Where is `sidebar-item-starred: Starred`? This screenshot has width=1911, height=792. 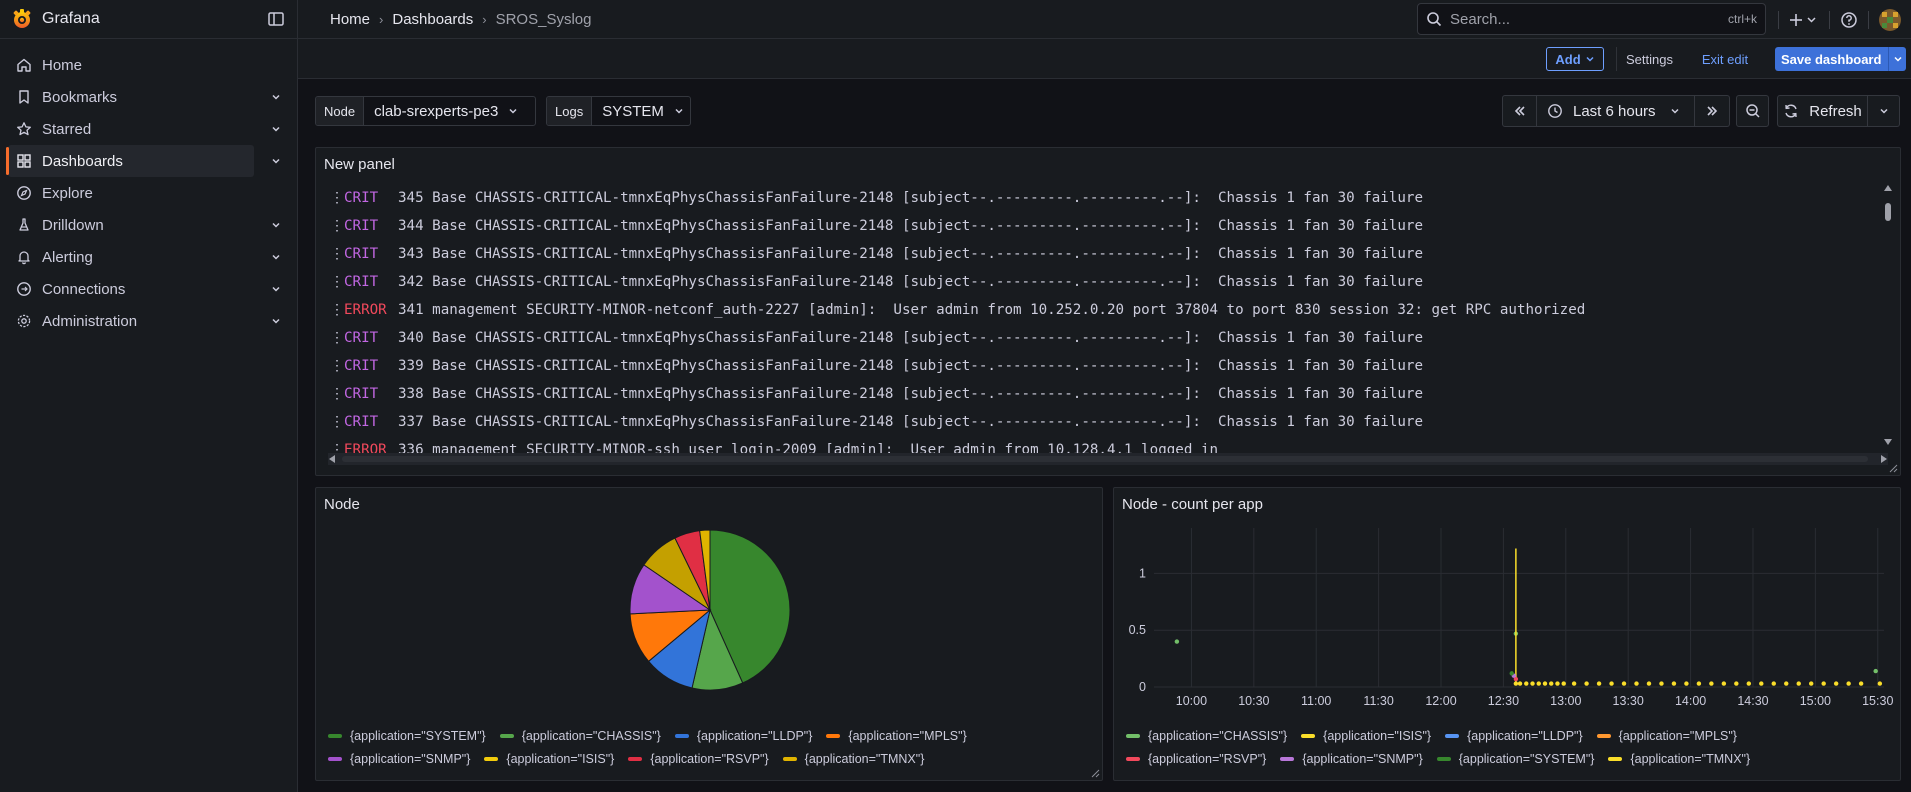
sidebar-item-starred: Starred is located at coordinates (144, 129).